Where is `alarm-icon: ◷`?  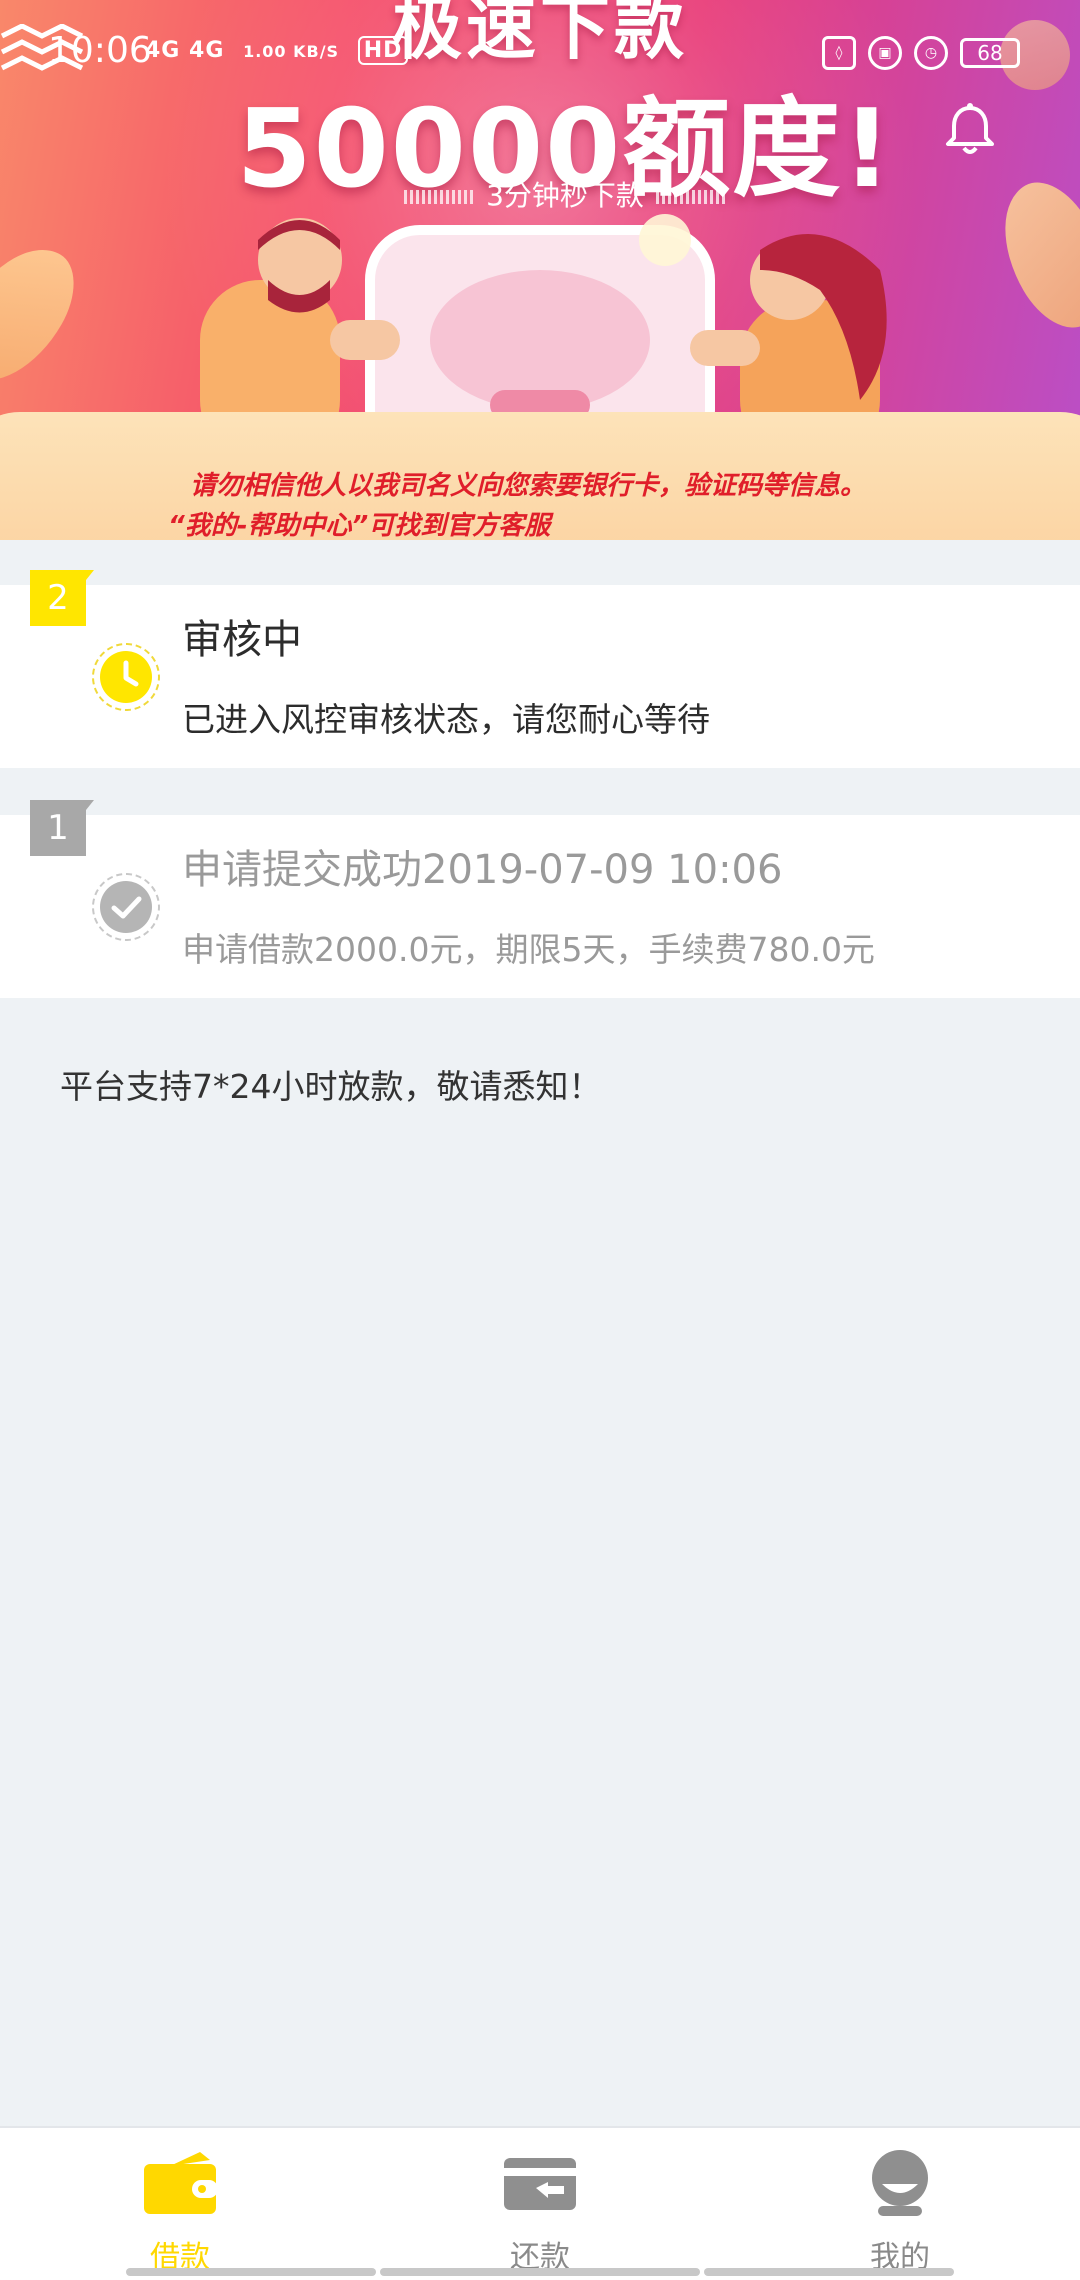 alarm-icon: ◷ is located at coordinates (931, 53).